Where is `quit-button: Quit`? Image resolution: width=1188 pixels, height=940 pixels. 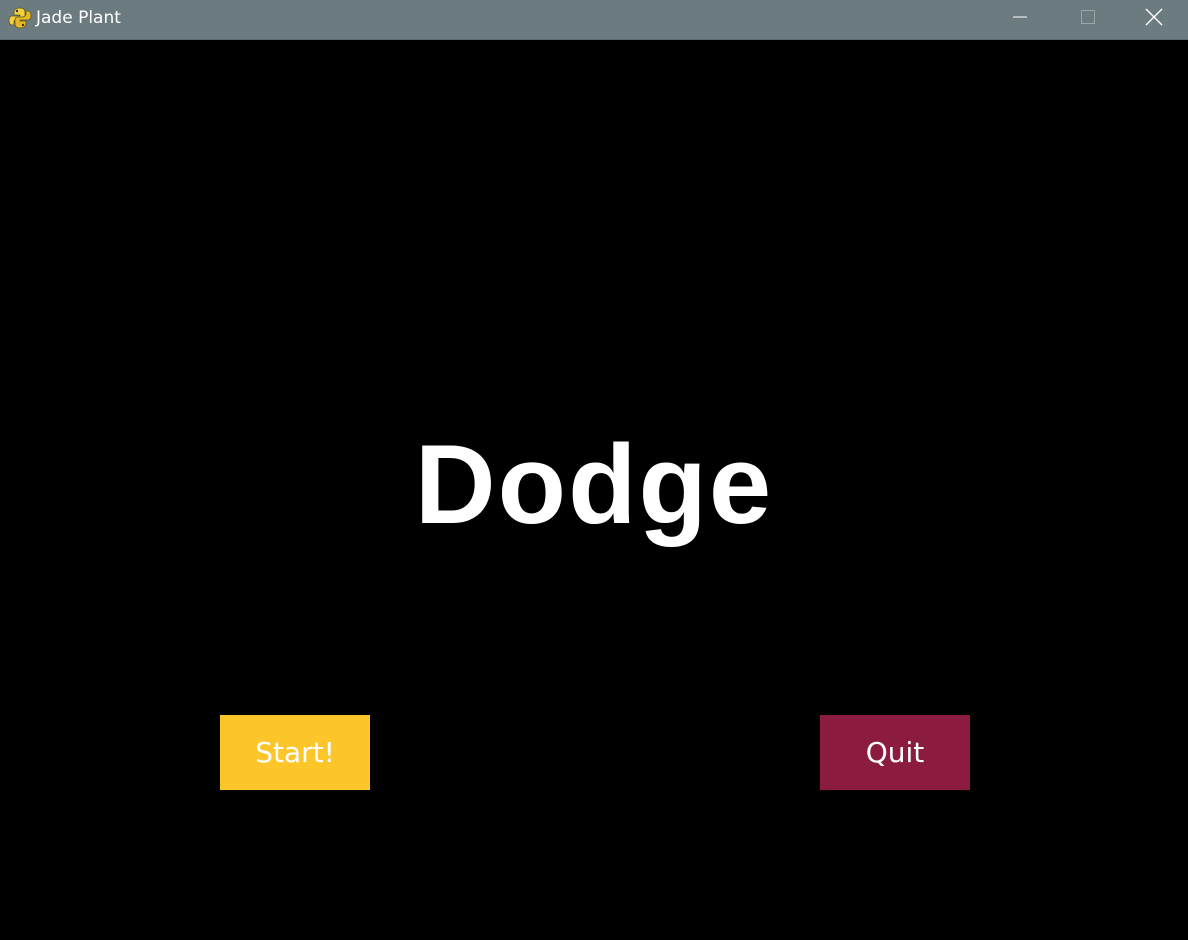
quit-button: Quit is located at coordinates (895, 752).